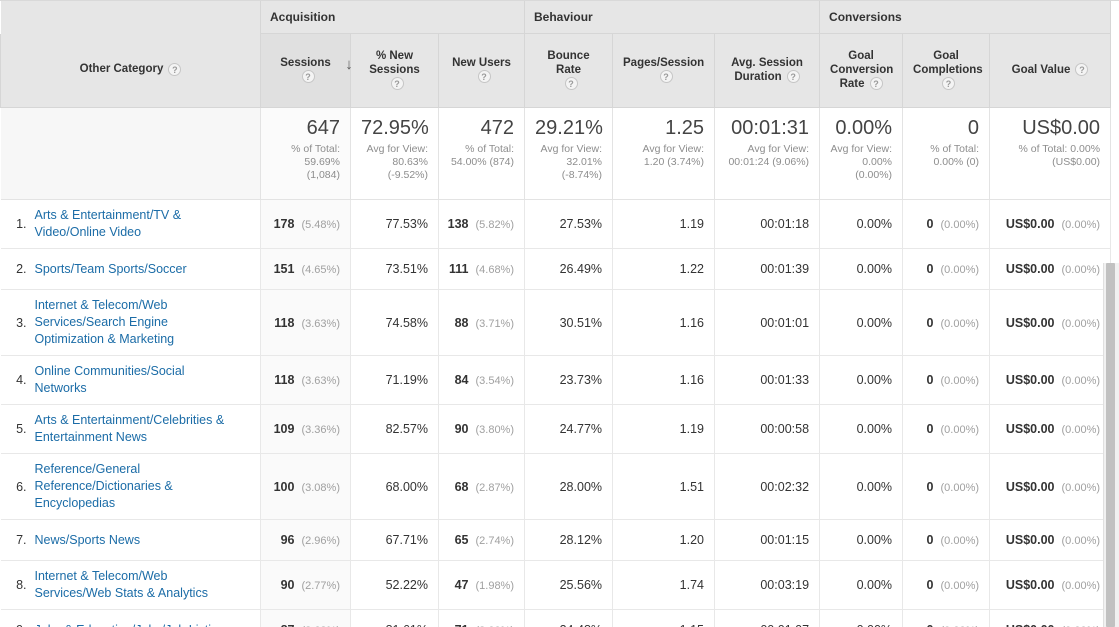 This screenshot has width=1119, height=627. What do you see at coordinates (569, 70) in the screenshot?
I see `column-header-bounce-rate: Bounce Rate ?` at bounding box center [569, 70].